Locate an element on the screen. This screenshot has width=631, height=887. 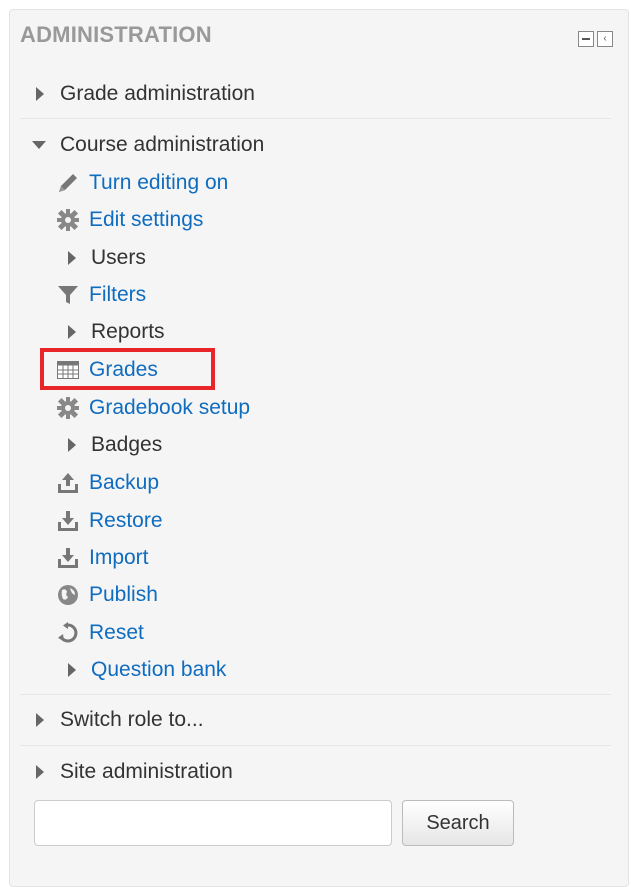
tree-item-reset: Reset is located at coordinates (99, 633).